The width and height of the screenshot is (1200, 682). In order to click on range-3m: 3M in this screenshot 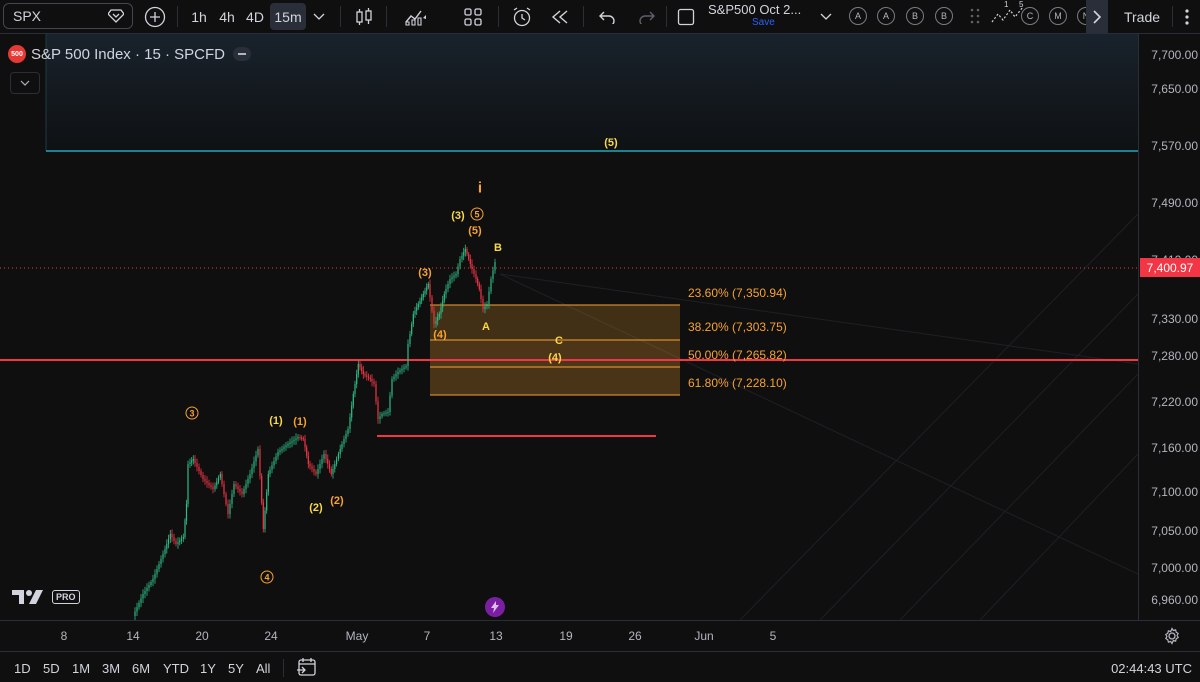, I will do `click(111, 668)`.